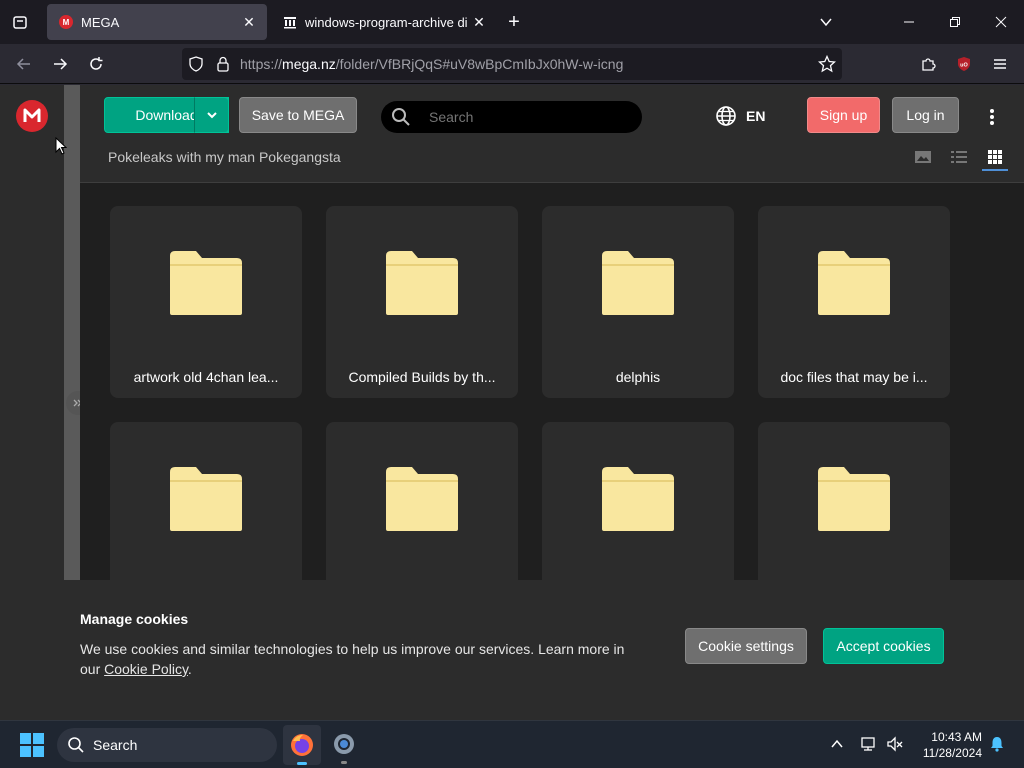 This screenshot has width=1024, height=768. I want to click on taskbar-search-box: Search, so click(167, 745).